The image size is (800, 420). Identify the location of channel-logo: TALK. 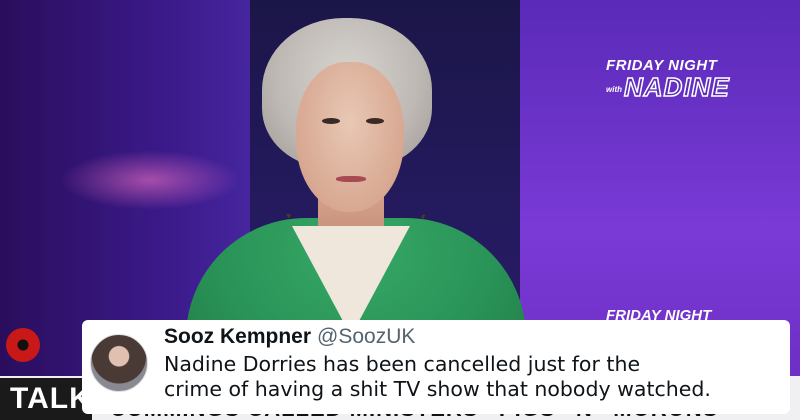
(46, 399).